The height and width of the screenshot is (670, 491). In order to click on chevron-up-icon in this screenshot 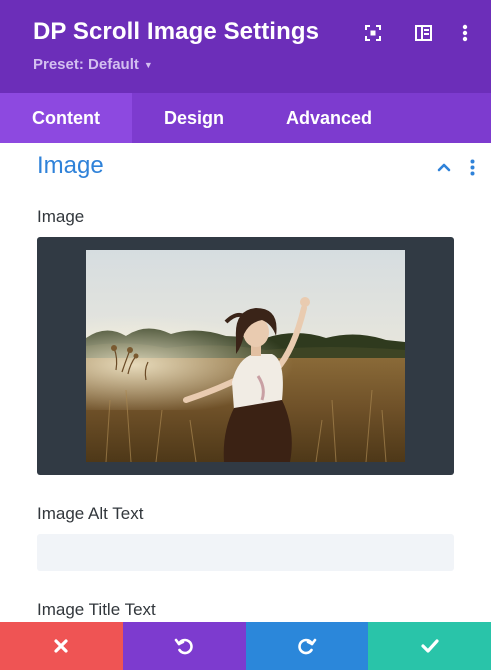, I will do `click(444, 167)`.